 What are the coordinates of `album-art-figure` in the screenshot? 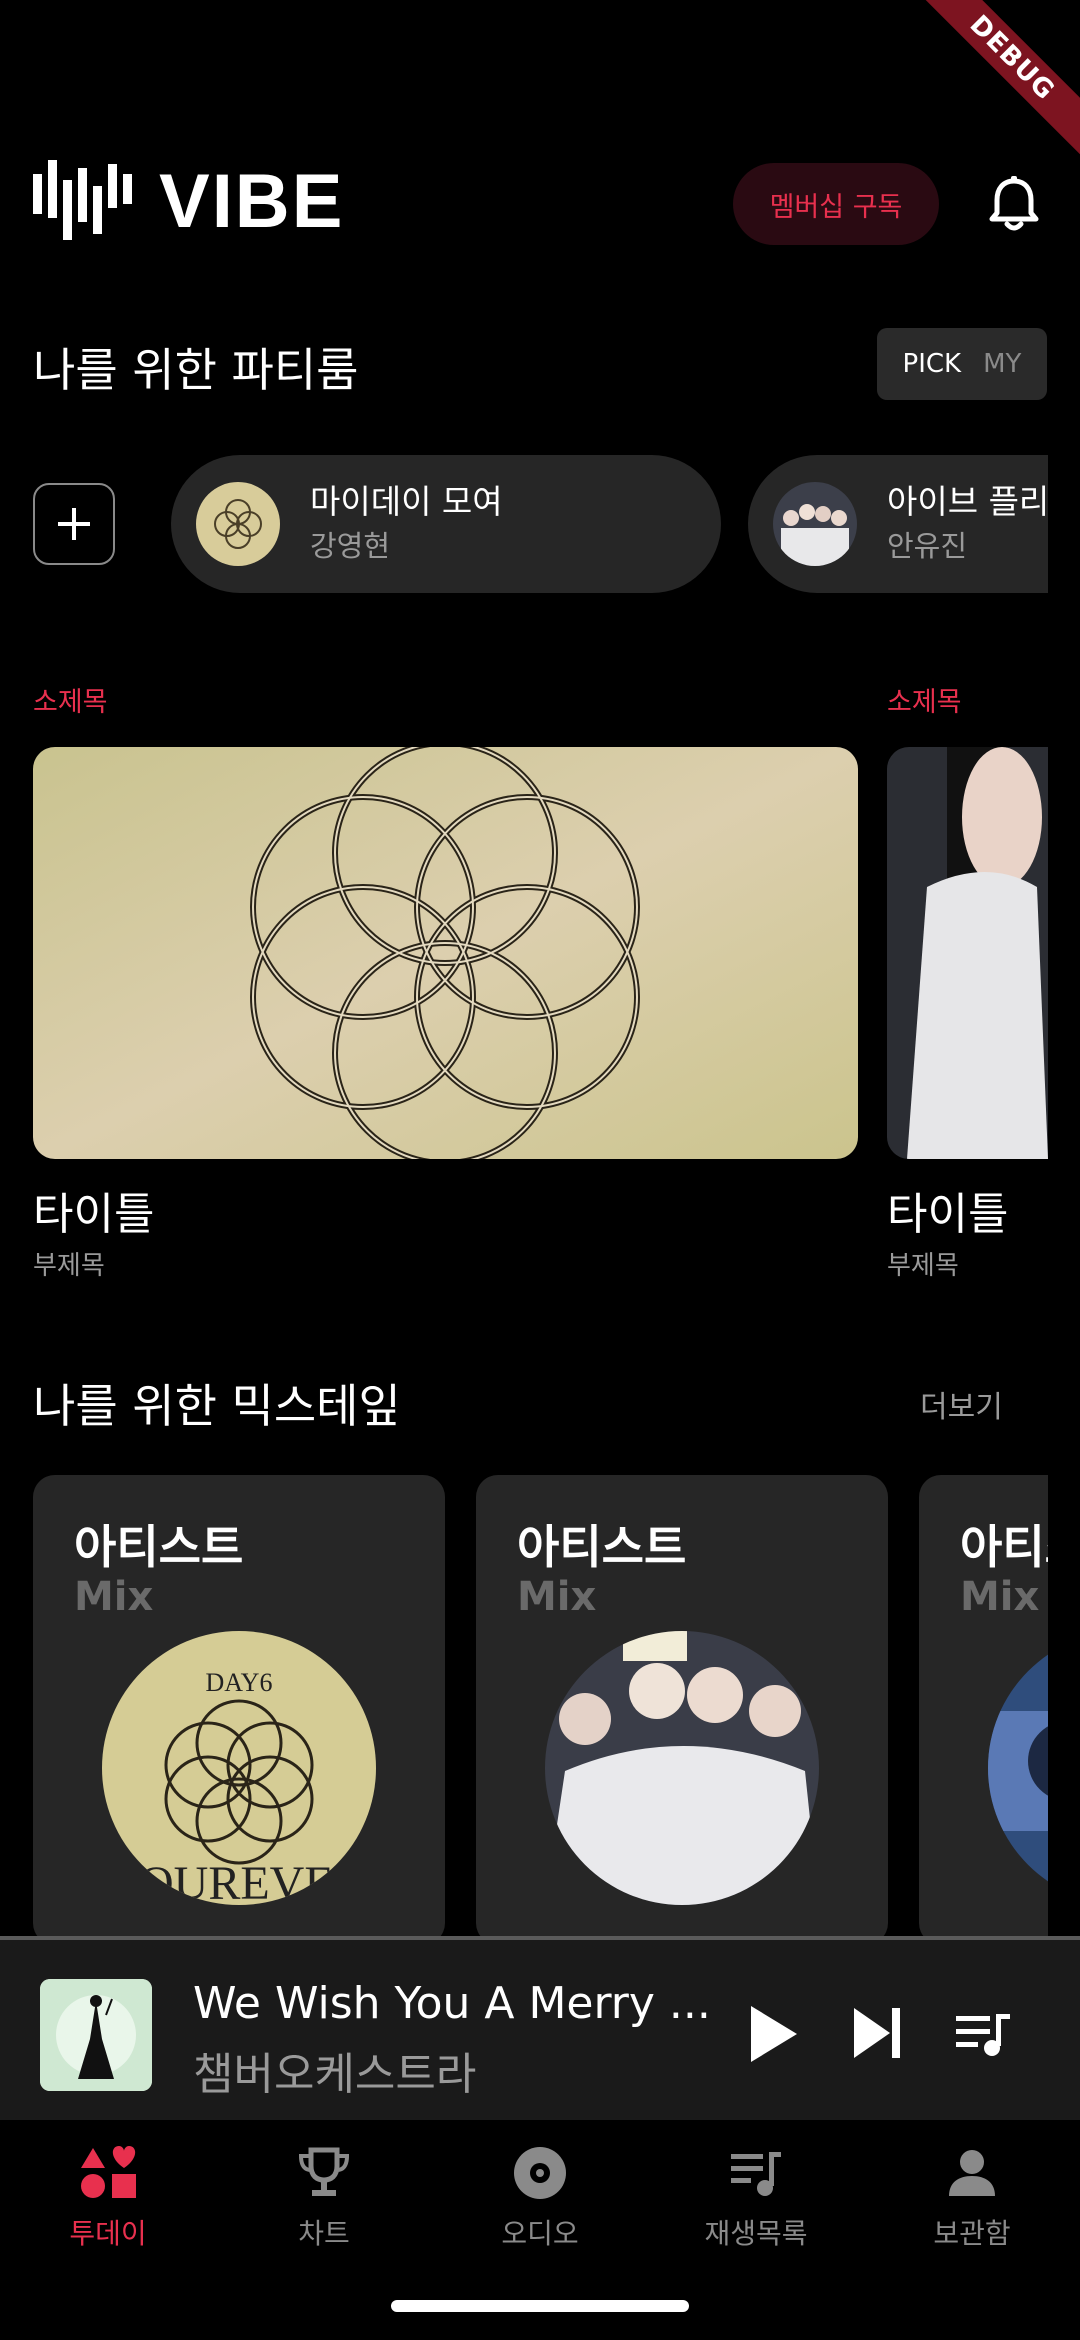 It's located at (96, 2035).